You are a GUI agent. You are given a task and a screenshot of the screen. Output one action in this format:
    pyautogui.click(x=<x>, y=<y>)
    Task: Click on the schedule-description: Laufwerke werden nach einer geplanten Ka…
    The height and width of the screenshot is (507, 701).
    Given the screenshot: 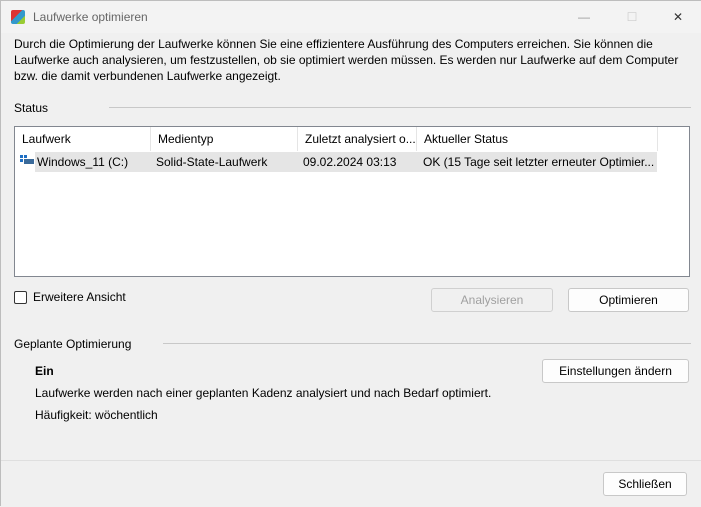 What is the action you would take?
    pyautogui.click(x=263, y=393)
    